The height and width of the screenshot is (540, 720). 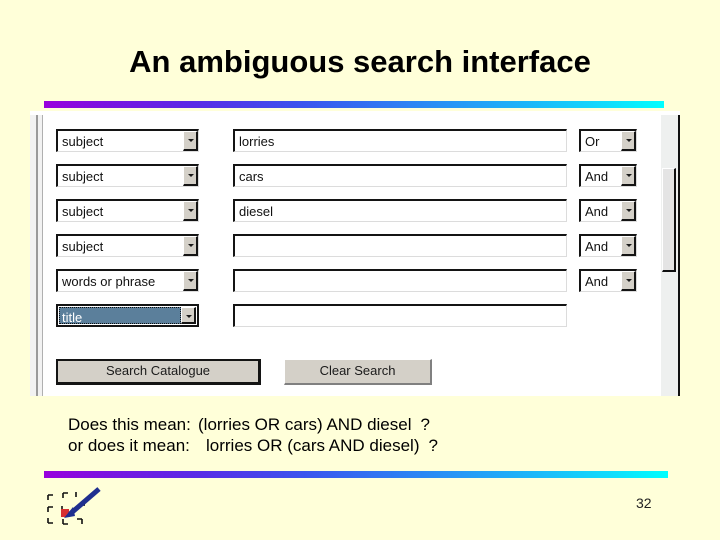 What do you see at coordinates (644, 503) in the screenshot?
I see `page-number: 32` at bounding box center [644, 503].